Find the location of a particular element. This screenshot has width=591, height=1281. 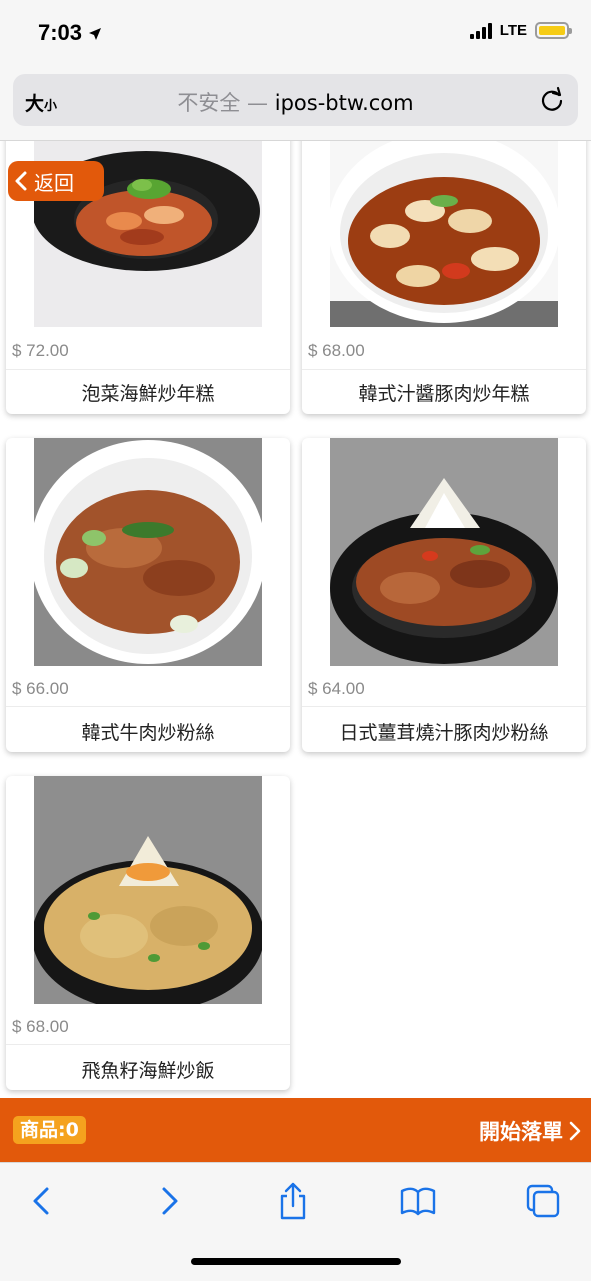

back-button: 返回 is located at coordinates (56, 181).